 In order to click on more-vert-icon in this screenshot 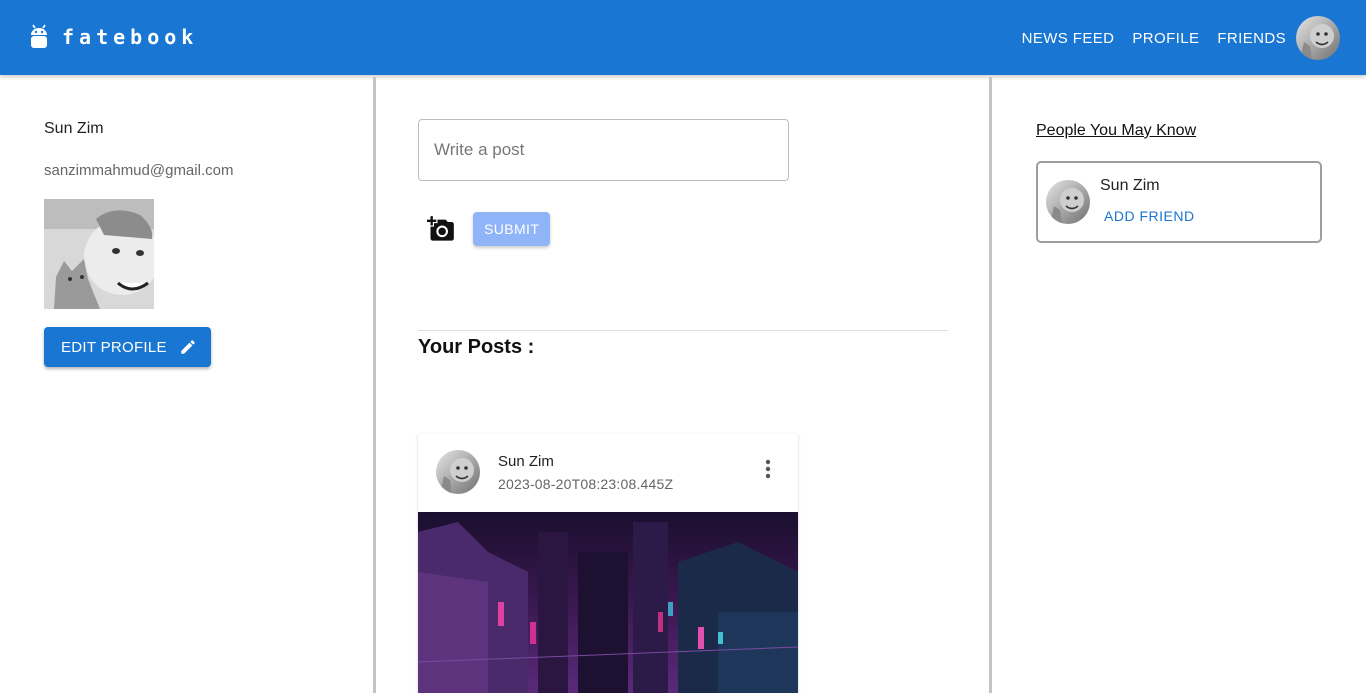, I will do `click(768, 469)`.